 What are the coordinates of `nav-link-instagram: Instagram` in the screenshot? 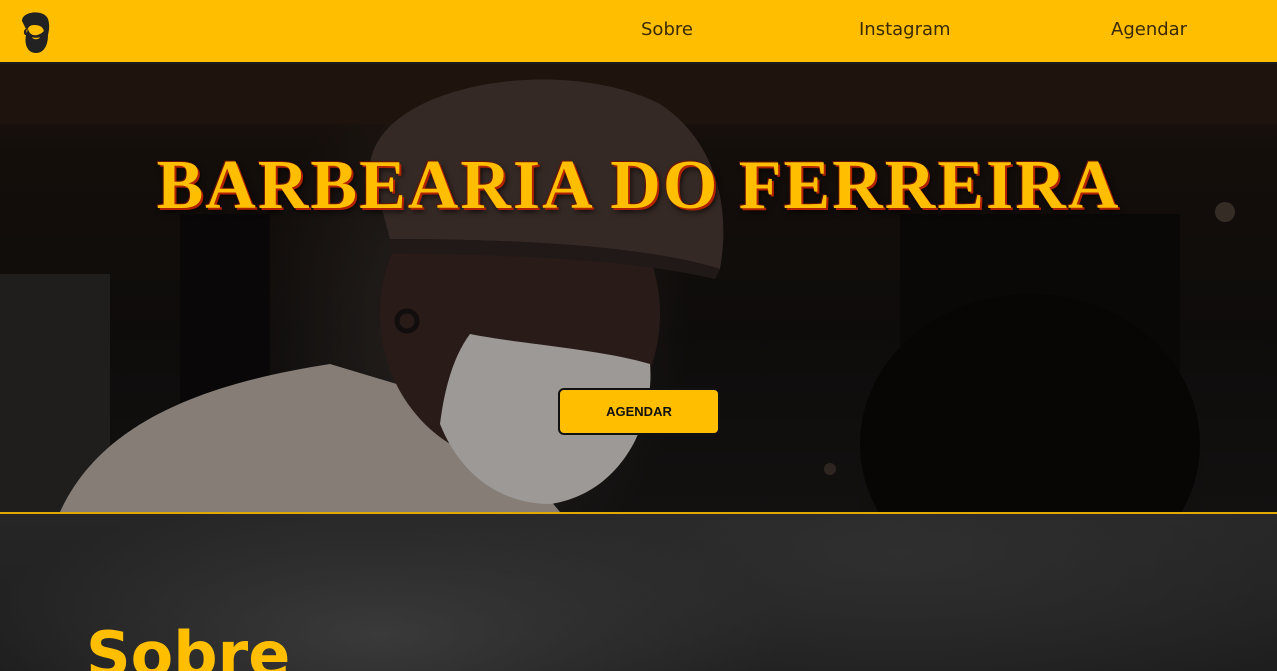 It's located at (905, 29).